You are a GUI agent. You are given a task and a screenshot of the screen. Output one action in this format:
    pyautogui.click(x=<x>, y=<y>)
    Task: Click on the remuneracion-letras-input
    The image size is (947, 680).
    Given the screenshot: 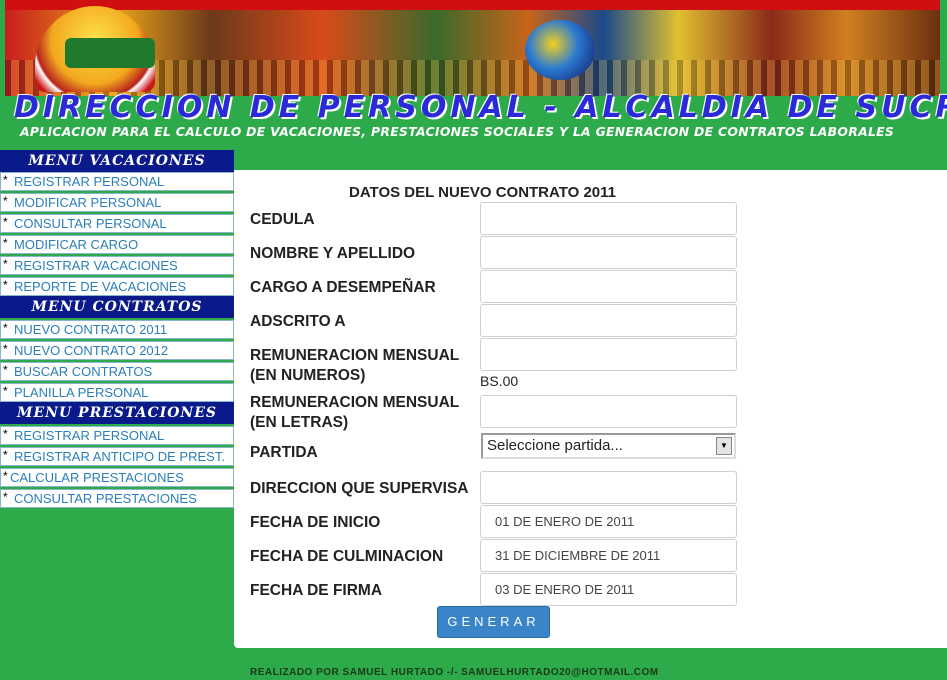 What is the action you would take?
    pyautogui.click(x=608, y=411)
    